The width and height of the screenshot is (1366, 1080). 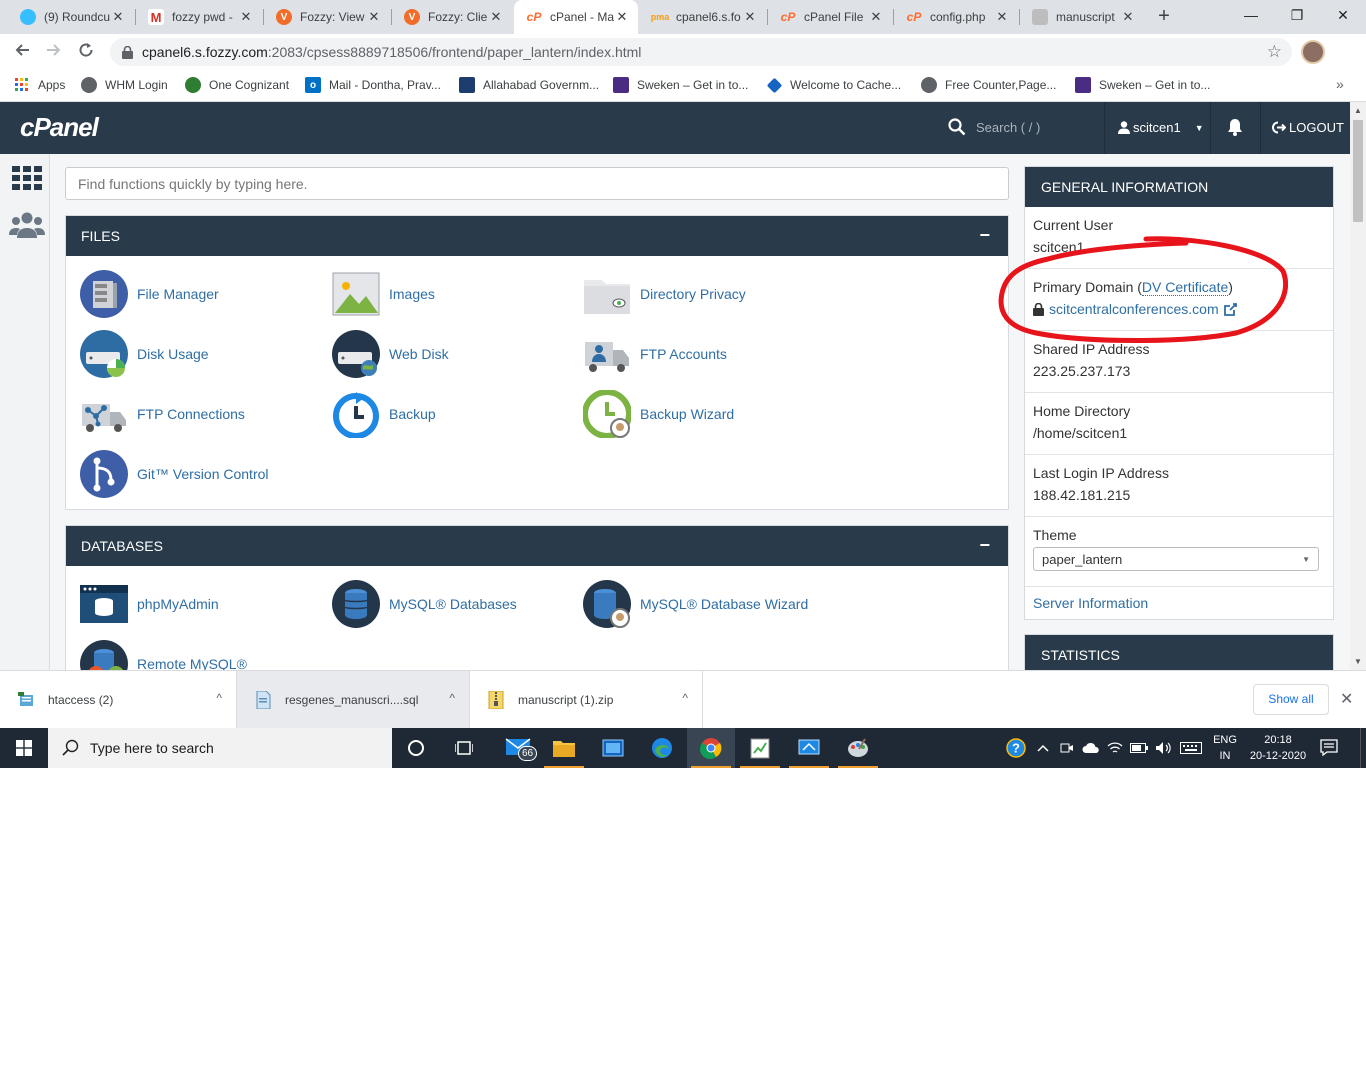 I want to click on battery-tray, so click(x=1139, y=748).